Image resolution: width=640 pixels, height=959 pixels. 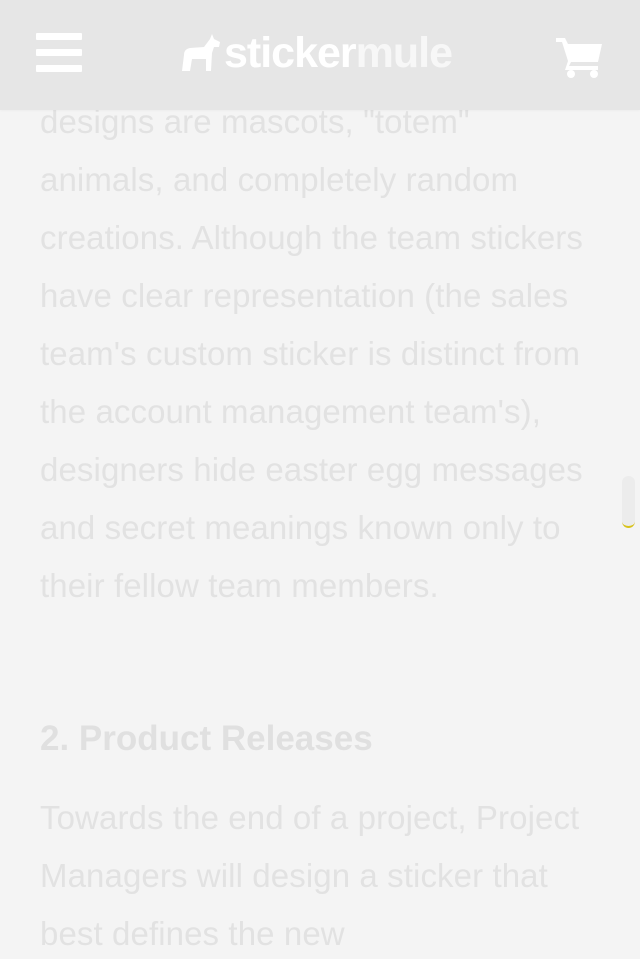 What do you see at coordinates (580, 57) in the screenshot?
I see `shopping-cart-icon` at bounding box center [580, 57].